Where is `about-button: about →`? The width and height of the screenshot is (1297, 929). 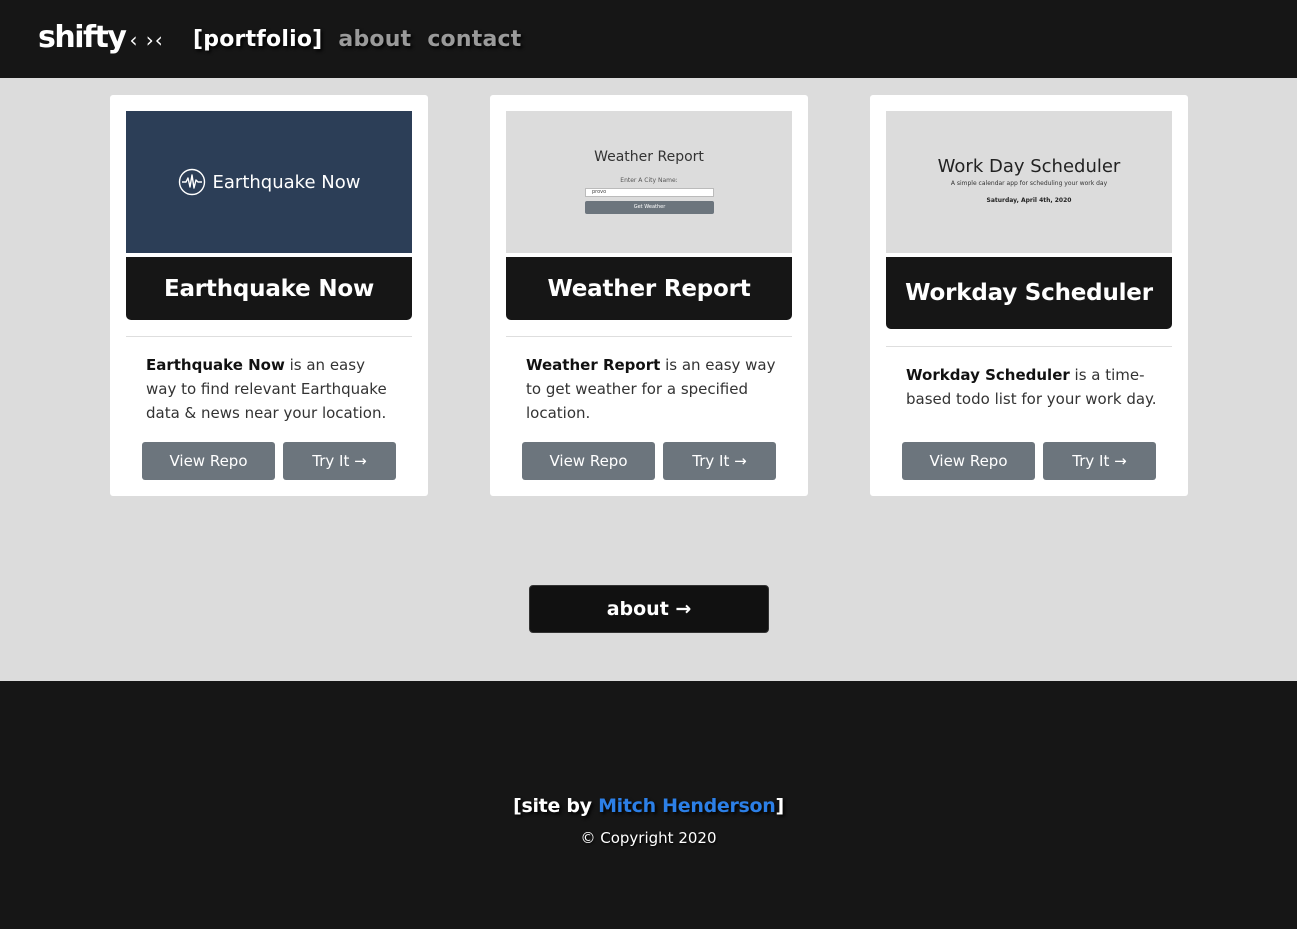 about-button: about → is located at coordinates (649, 609).